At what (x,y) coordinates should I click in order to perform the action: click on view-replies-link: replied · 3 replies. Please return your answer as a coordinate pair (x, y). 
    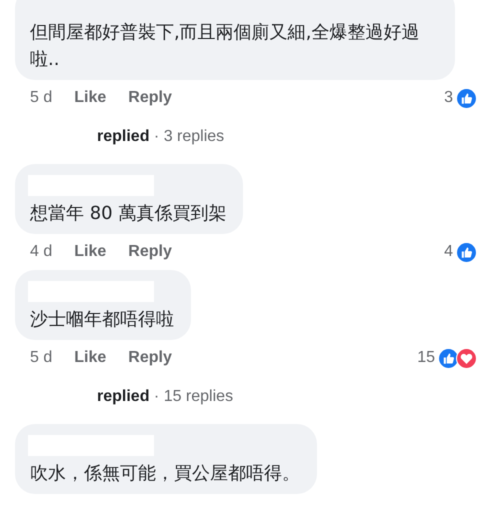
    Looking at the image, I should click on (160, 136).